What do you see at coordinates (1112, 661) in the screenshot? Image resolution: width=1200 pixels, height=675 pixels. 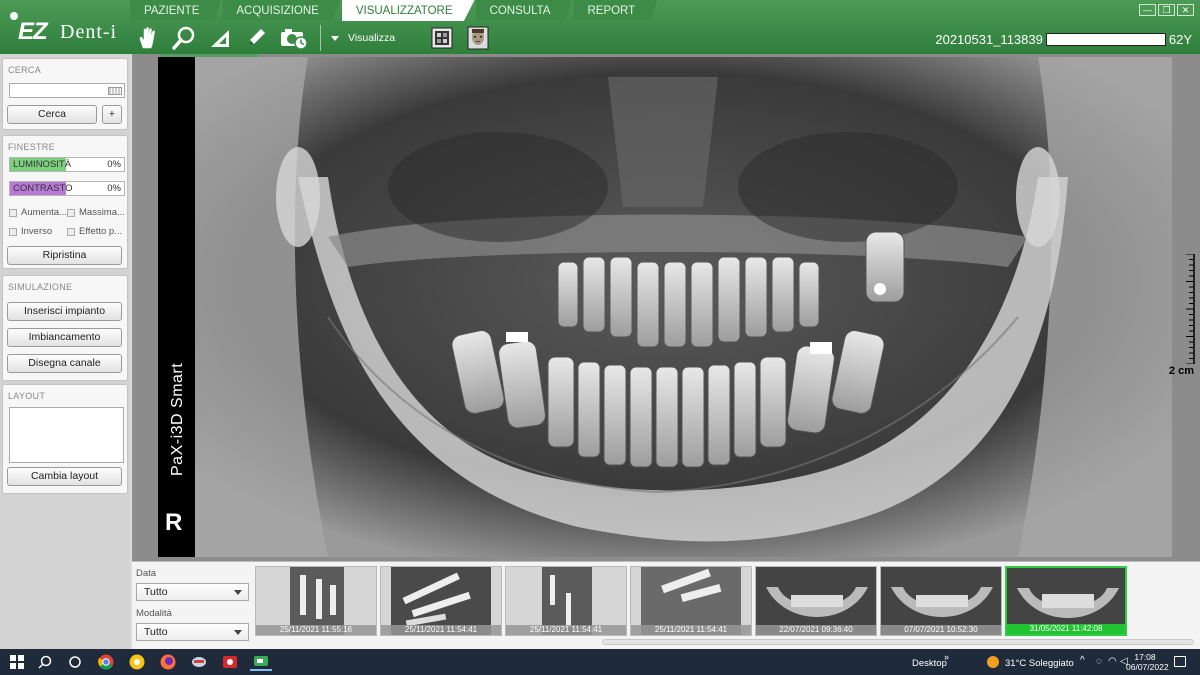 I see `wifi-icon: ◠` at bounding box center [1112, 661].